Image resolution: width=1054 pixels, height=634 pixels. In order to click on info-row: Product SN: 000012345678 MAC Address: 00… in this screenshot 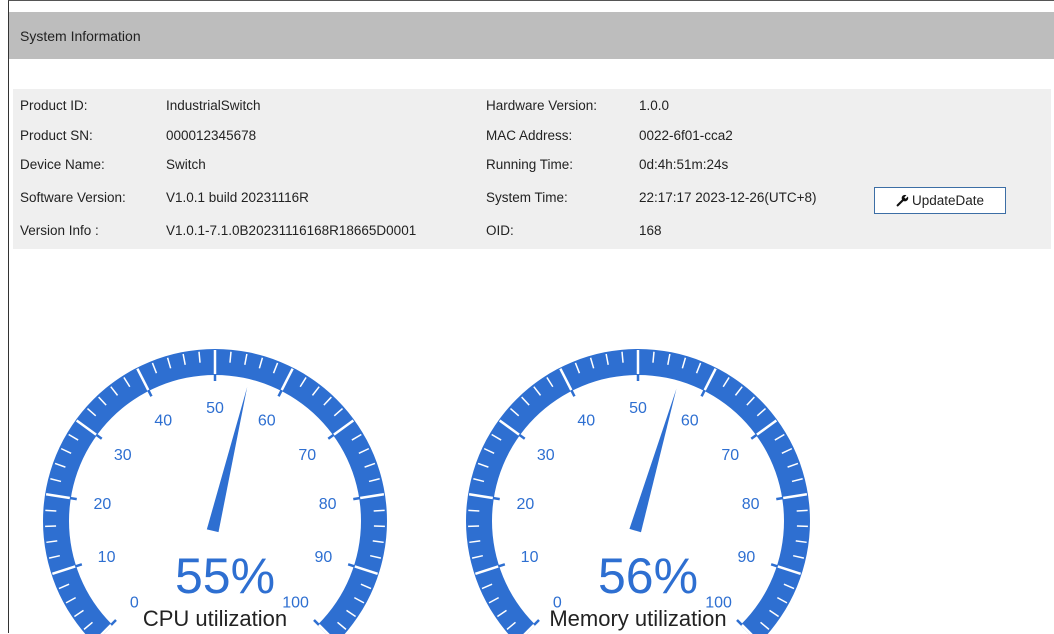, I will do `click(532, 136)`.